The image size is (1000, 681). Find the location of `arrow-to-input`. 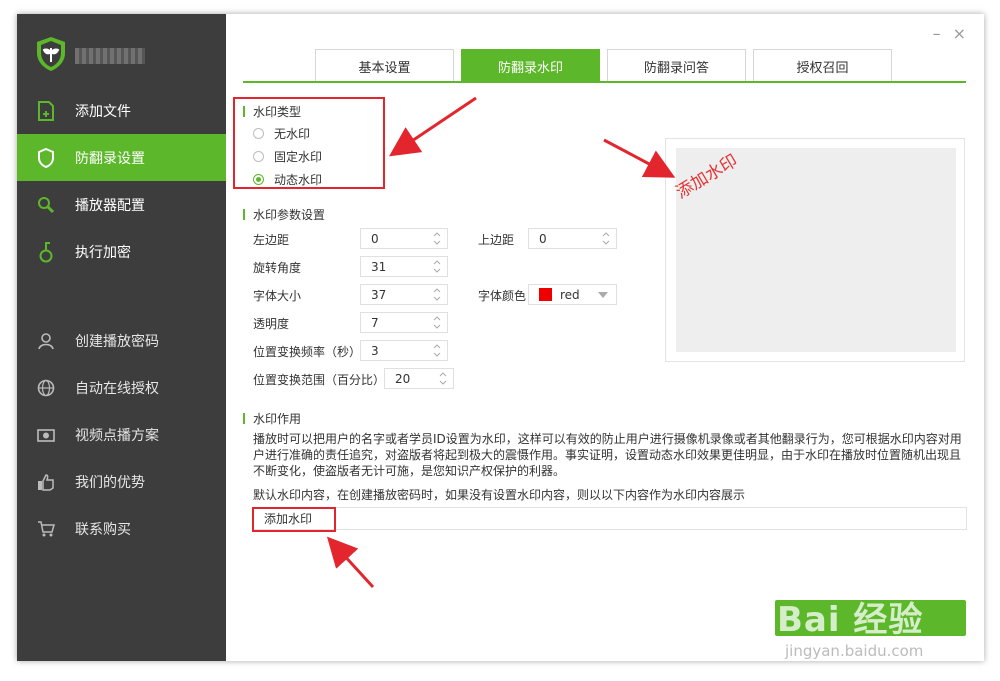

arrow-to-input is located at coordinates (350, 562).